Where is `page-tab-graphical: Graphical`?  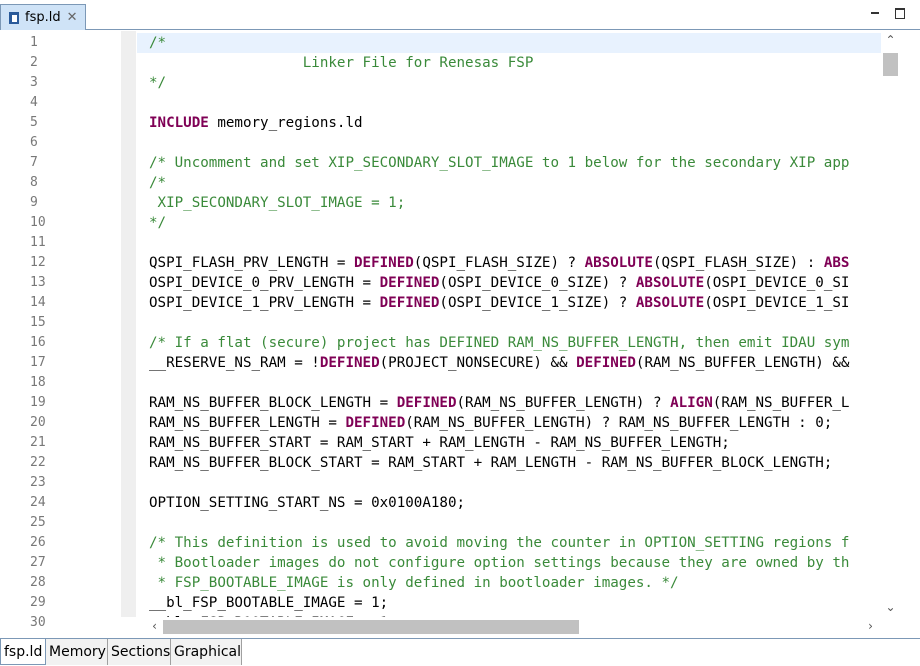 page-tab-graphical: Graphical is located at coordinates (206, 652).